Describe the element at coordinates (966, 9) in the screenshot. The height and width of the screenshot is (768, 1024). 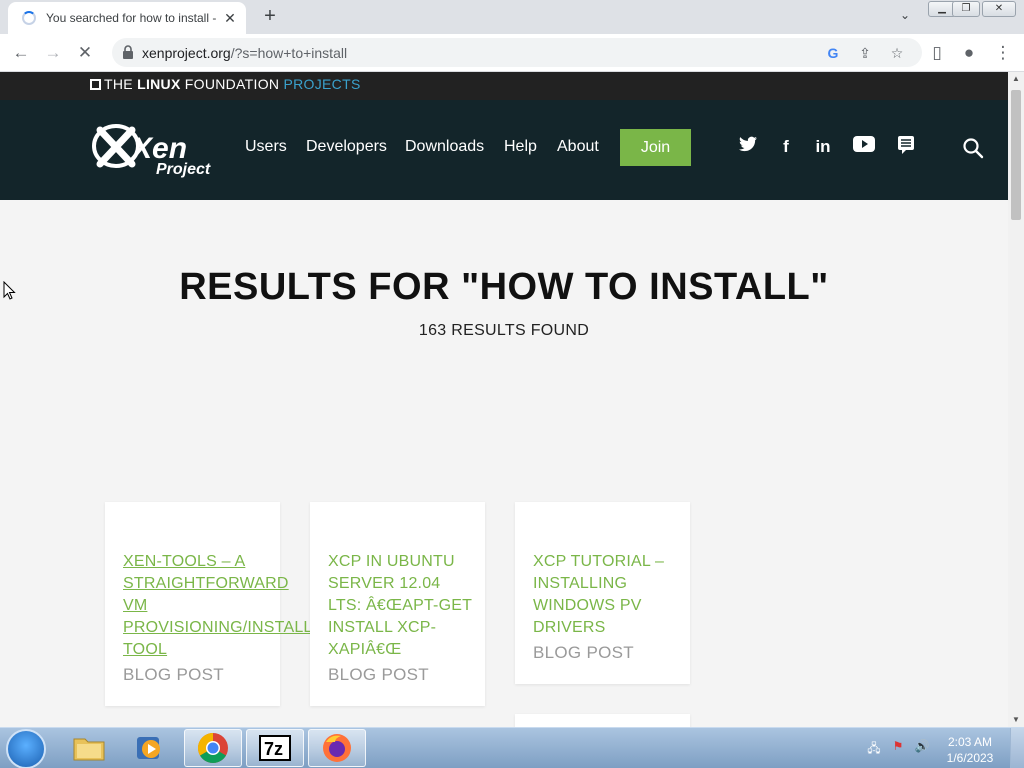
I see `restore-button: ❐` at that location.